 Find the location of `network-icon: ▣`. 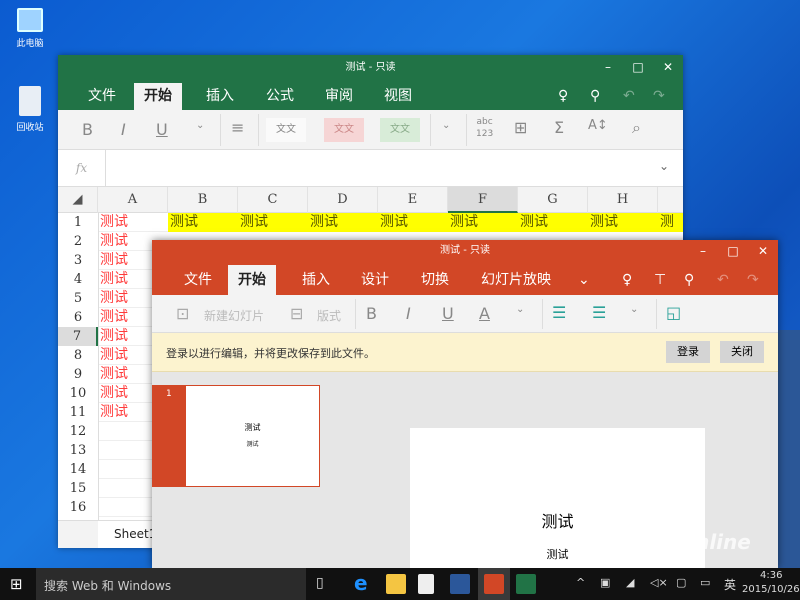

network-icon: ▣ is located at coordinates (605, 582).